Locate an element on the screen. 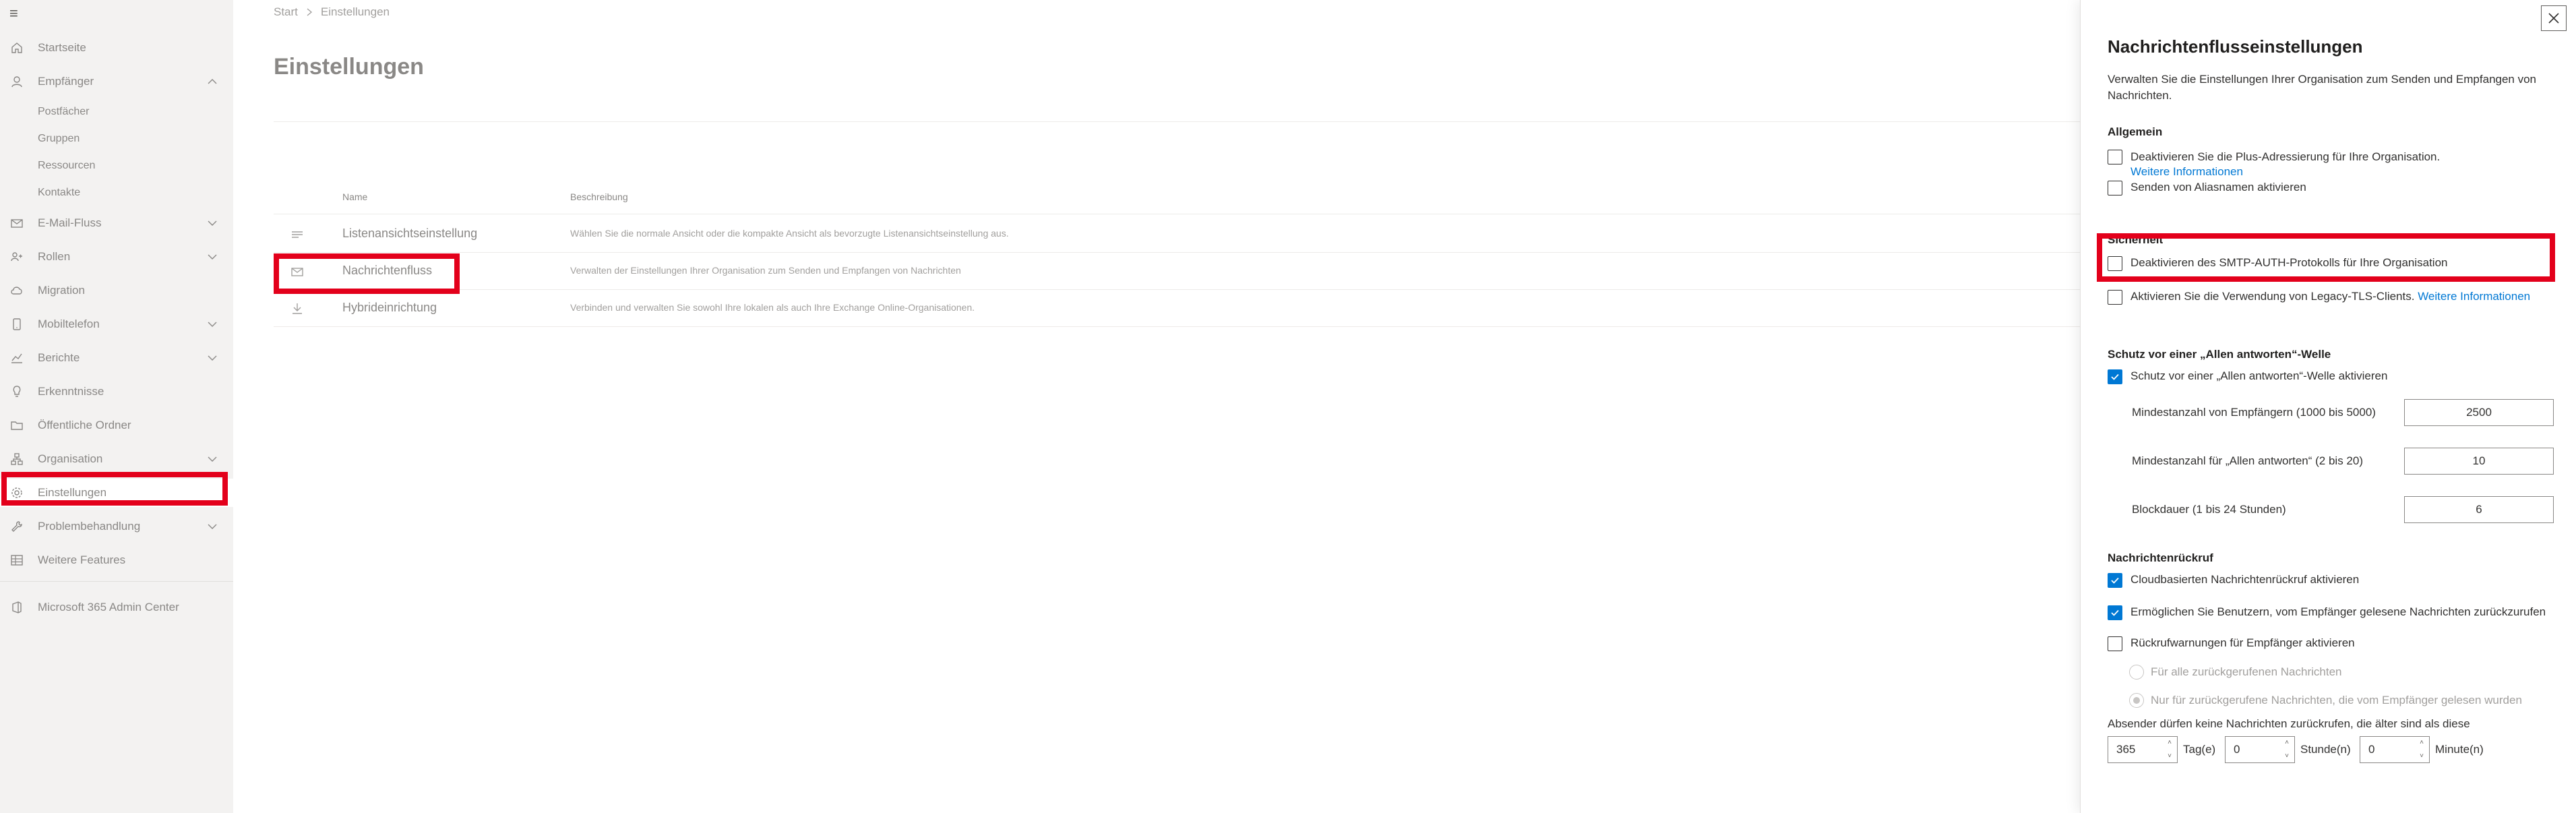  nav-item-migration: Migration is located at coordinates (117, 290).